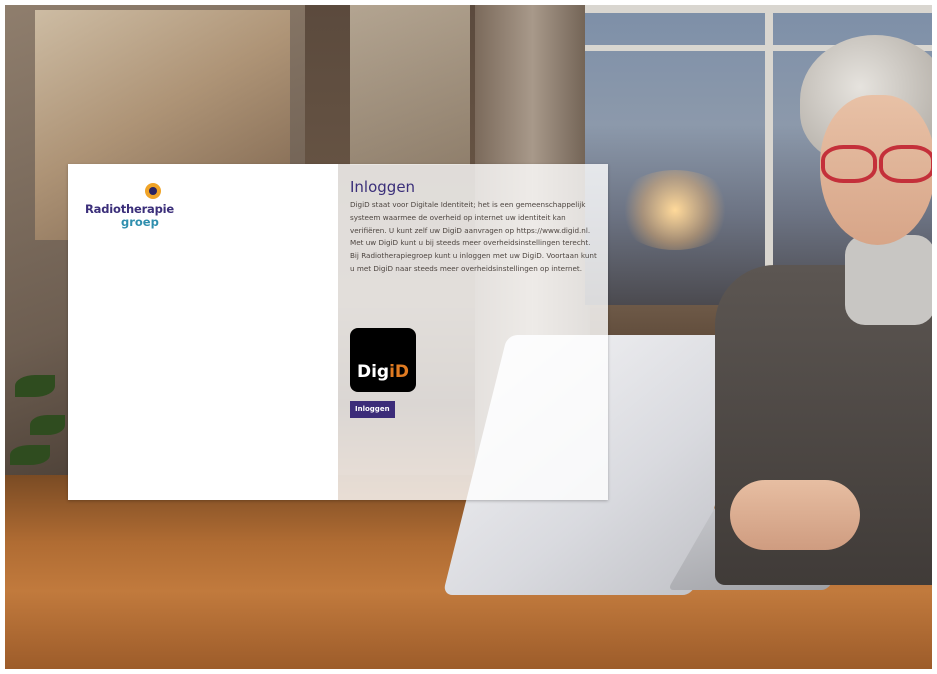 The width and height of the screenshot is (937, 674). Describe the element at coordinates (129, 209) in the screenshot. I see `logo-text-line1: Radiotherapie` at that location.